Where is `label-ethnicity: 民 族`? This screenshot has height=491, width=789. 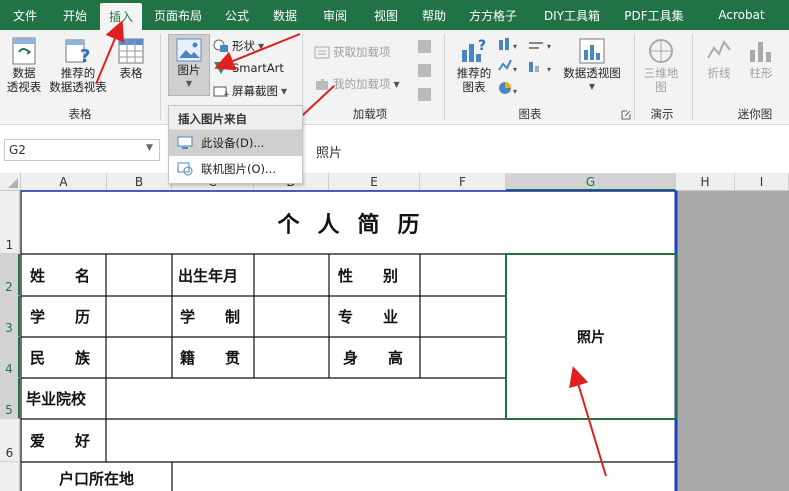
label-ethnicity: 民 族 is located at coordinates (60, 358).